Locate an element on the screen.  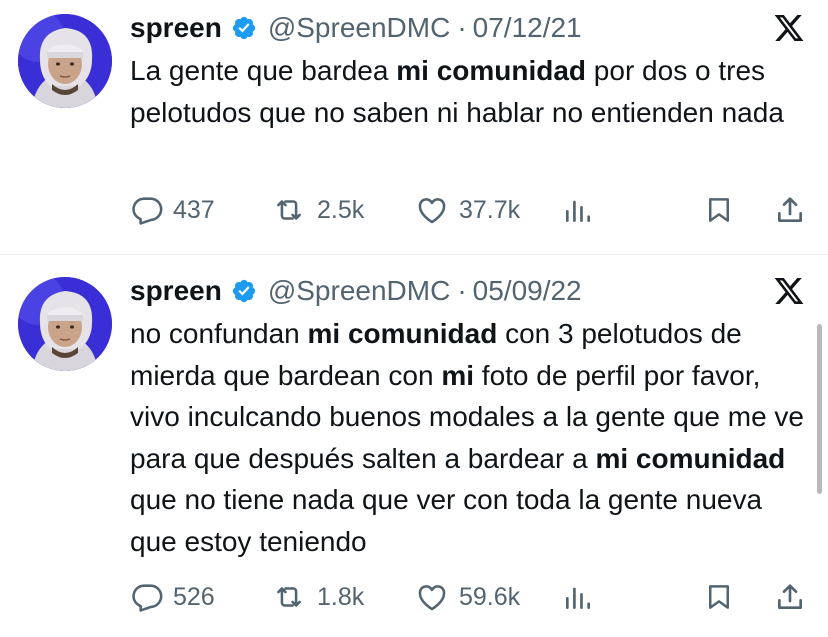
action-bar: 437 2.5k 37.7k is located at coordinates (470, 210).